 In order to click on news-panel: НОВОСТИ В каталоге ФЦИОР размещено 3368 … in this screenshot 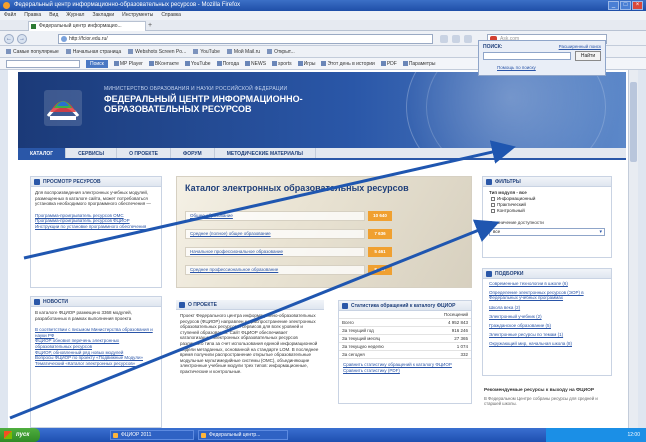, I will do `click(96, 362)`.